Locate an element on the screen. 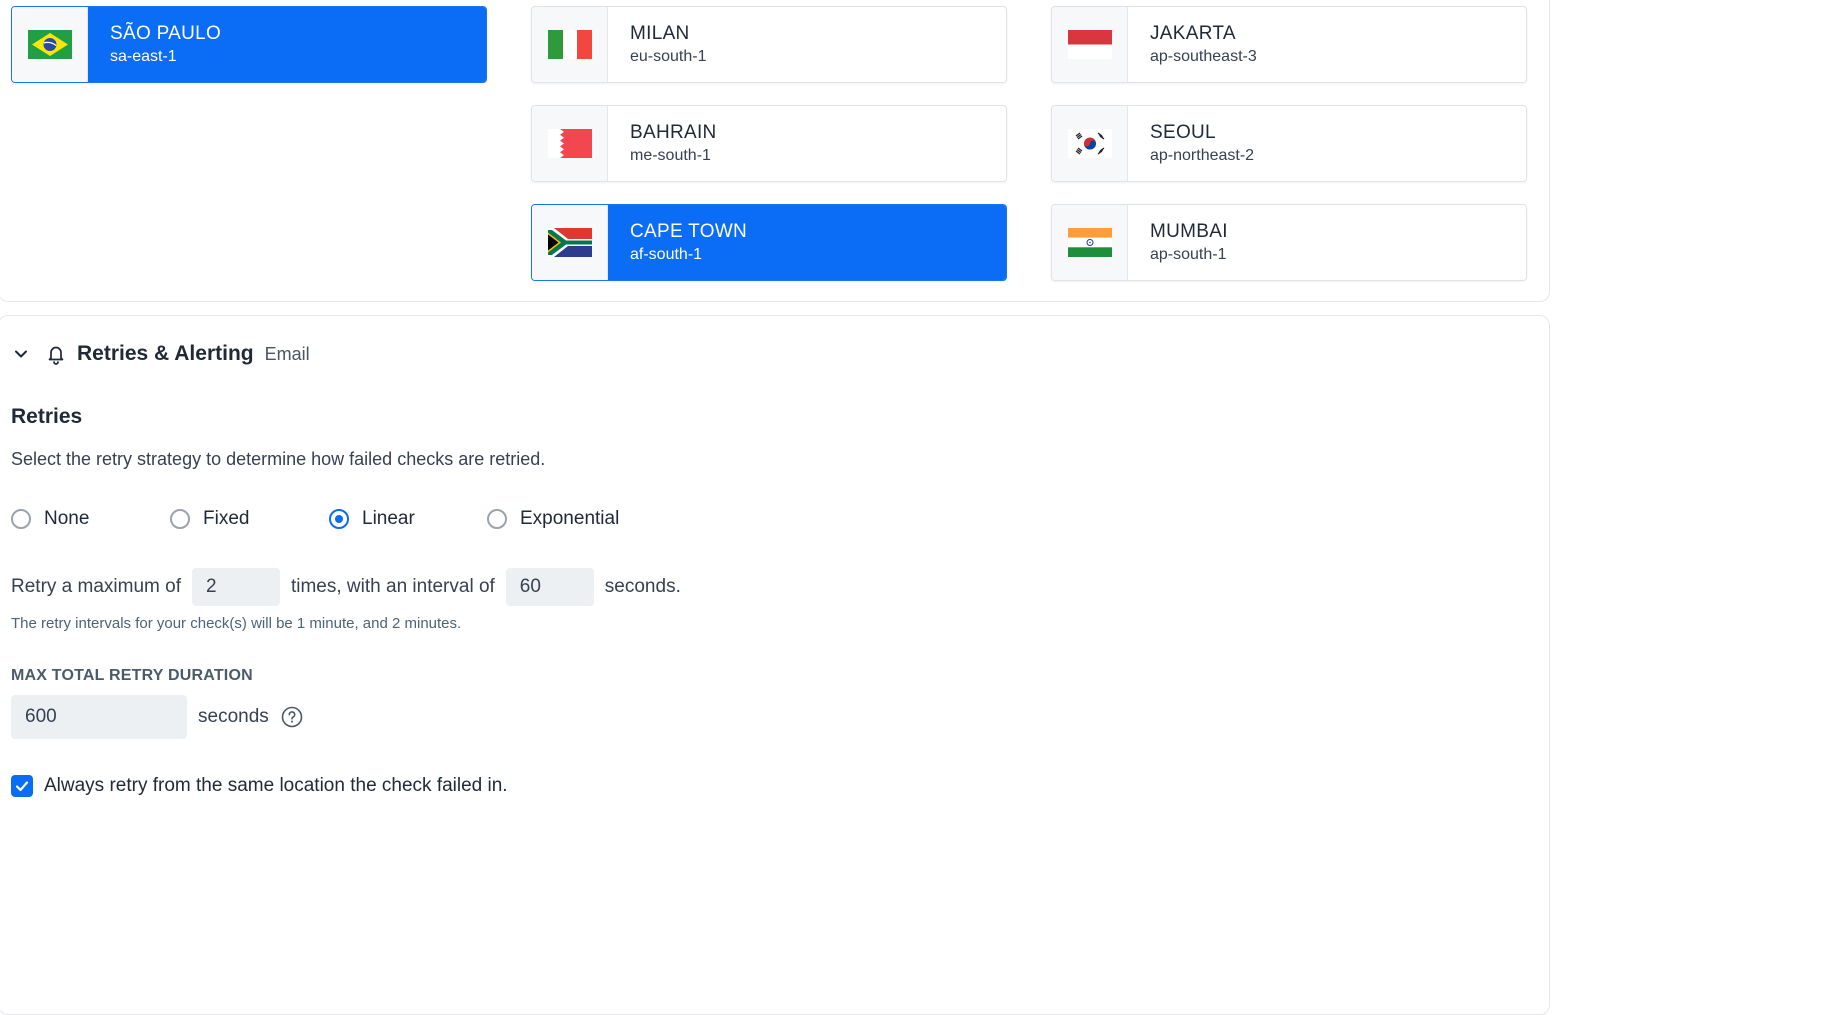 The width and height of the screenshot is (1828, 1015). location-city: MUMBAI is located at coordinates (1189, 231).